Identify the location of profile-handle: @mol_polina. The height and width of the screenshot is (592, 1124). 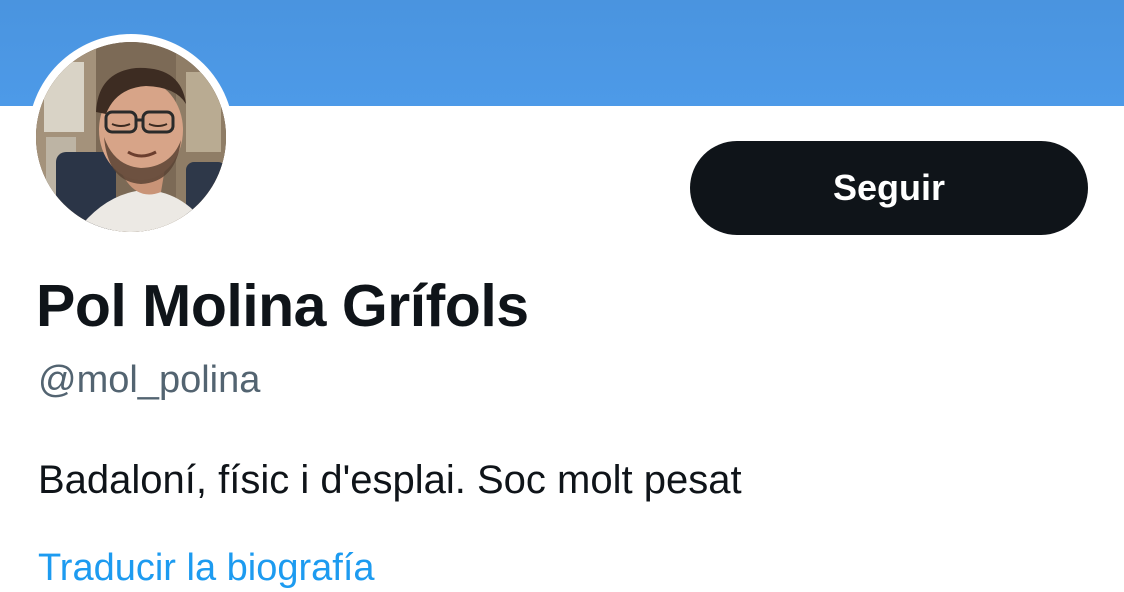
(149, 380).